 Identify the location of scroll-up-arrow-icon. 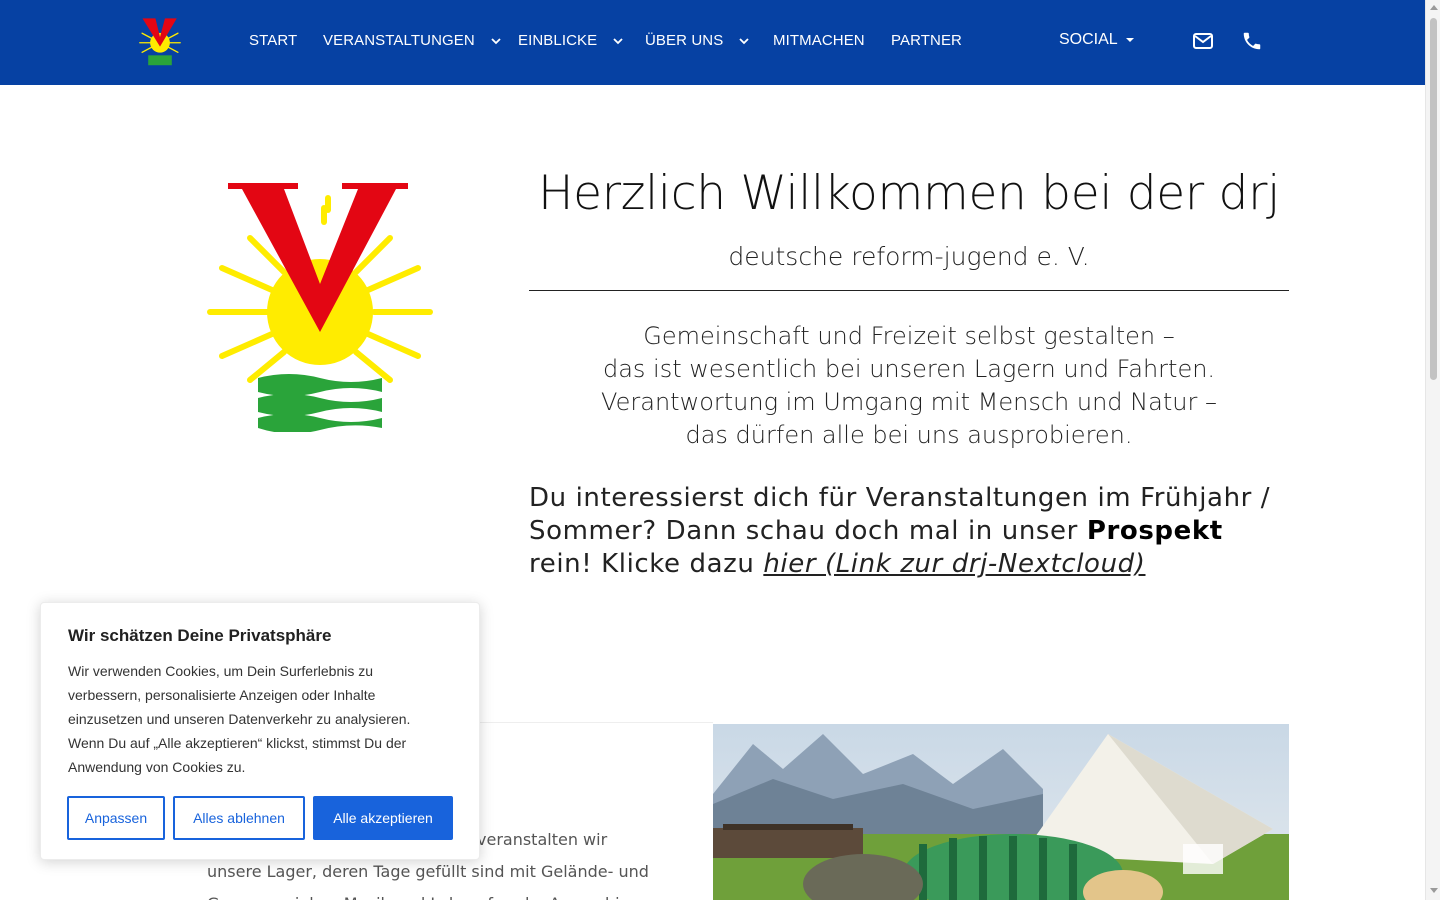
(1434, 7).